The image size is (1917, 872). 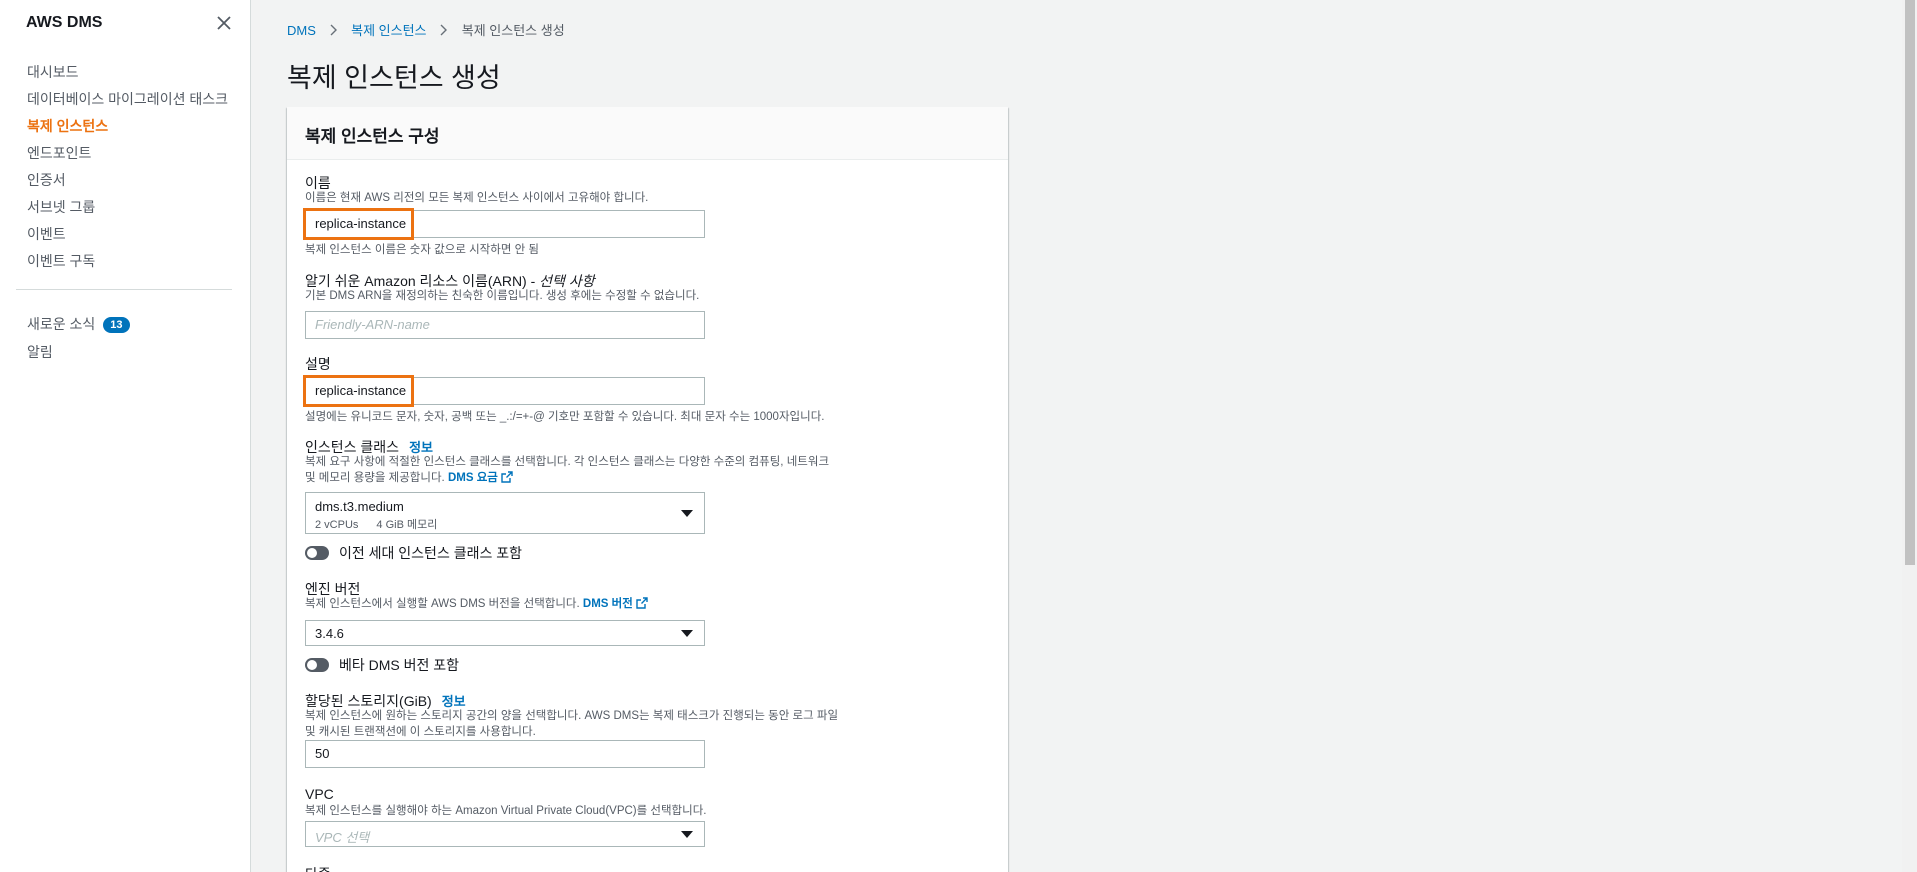 What do you see at coordinates (420, 732) in the screenshot?
I see `storage-desc-line2: 및 캐시된 트랜잭션에 이 스토리지를 사용합니다.` at bounding box center [420, 732].